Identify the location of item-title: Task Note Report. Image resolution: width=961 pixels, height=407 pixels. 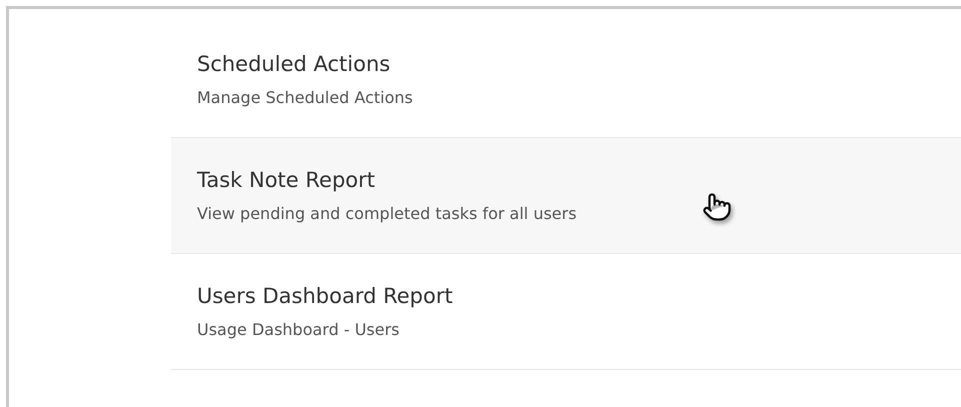
(286, 180).